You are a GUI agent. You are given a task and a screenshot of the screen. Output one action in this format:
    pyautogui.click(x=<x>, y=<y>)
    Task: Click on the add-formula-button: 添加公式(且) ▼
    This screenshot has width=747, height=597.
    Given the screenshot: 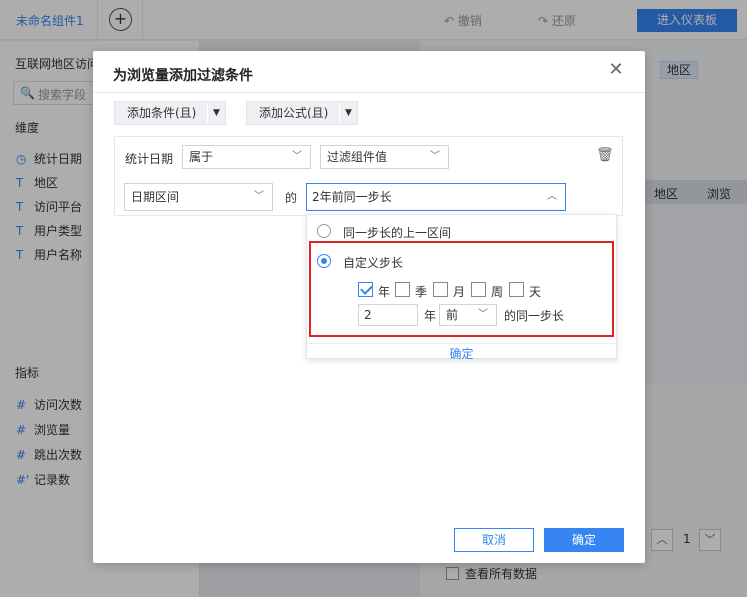 What is the action you would take?
    pyautogui.click(x=302, y=113)
    